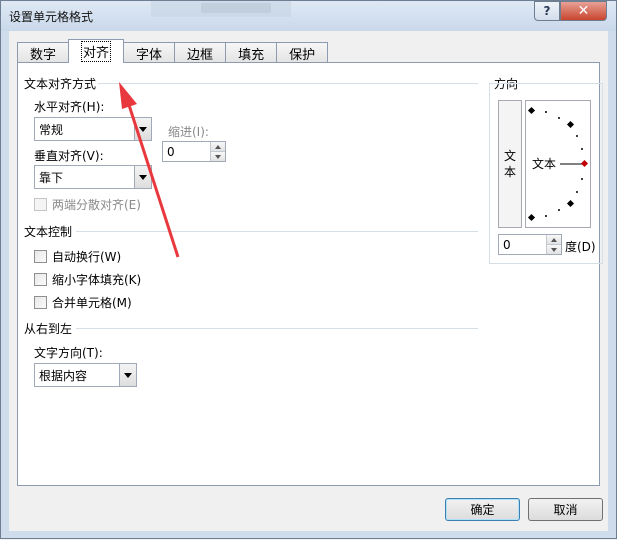 This screenshot has width=617, height=540. Describe the element at coordinates (51, 129) in the screenshot. I see `horizontal-align-value: 常规` at that location.